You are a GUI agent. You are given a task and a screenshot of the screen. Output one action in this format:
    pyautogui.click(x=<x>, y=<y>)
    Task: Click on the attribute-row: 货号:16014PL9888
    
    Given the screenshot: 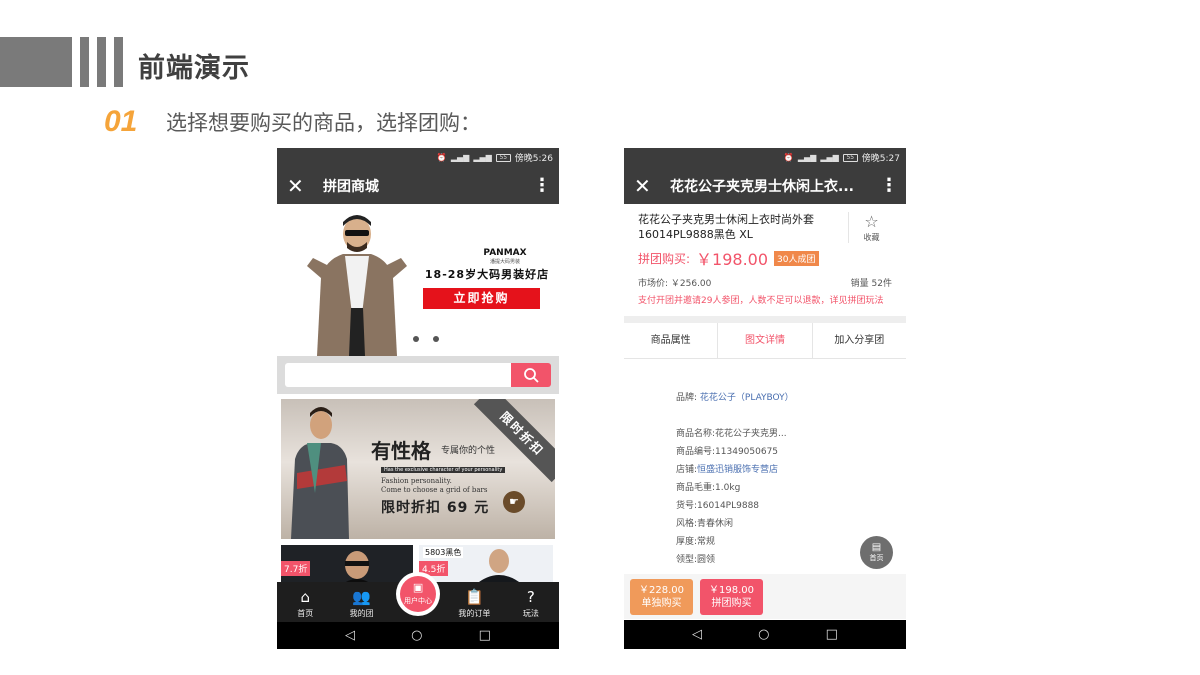 What is the action you would take?
    pyautogui.click(x=791, y=506)
    